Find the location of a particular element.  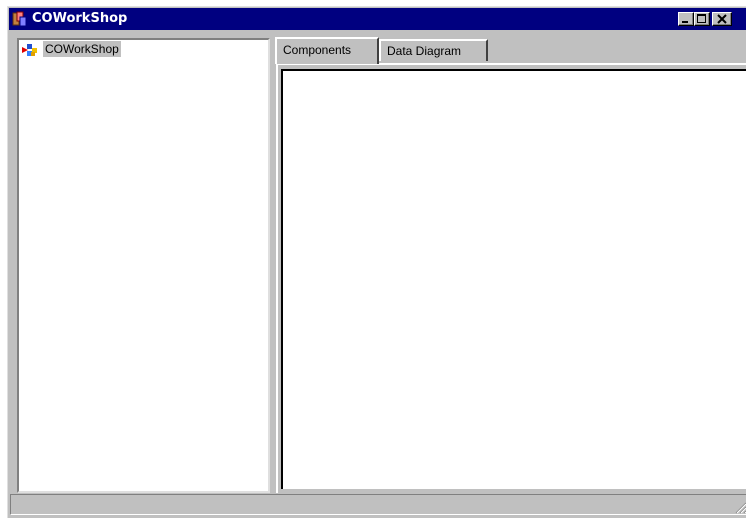

window-title: COWorkShop is located at coordinates (80, 18).